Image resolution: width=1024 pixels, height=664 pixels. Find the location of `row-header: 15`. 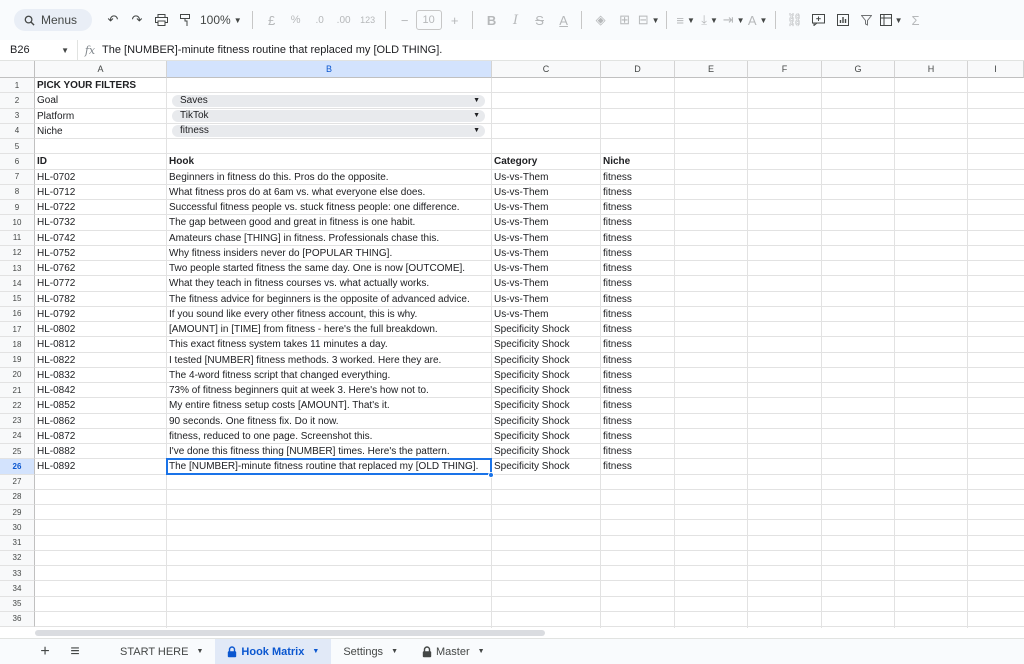

row-header: 15 is located at coordinates (17, 299).